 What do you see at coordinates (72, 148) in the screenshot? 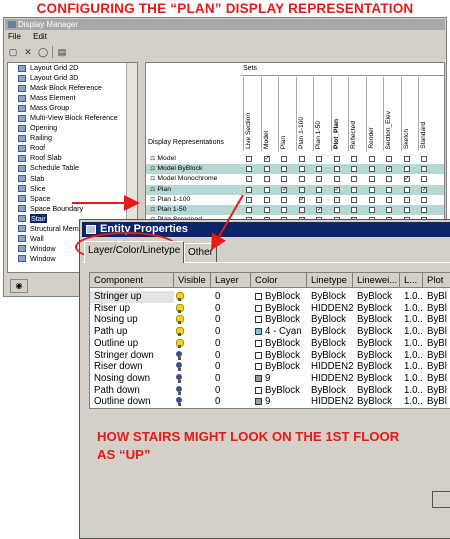
I see `tree-item: Roof` at bounding box center [72, 148].